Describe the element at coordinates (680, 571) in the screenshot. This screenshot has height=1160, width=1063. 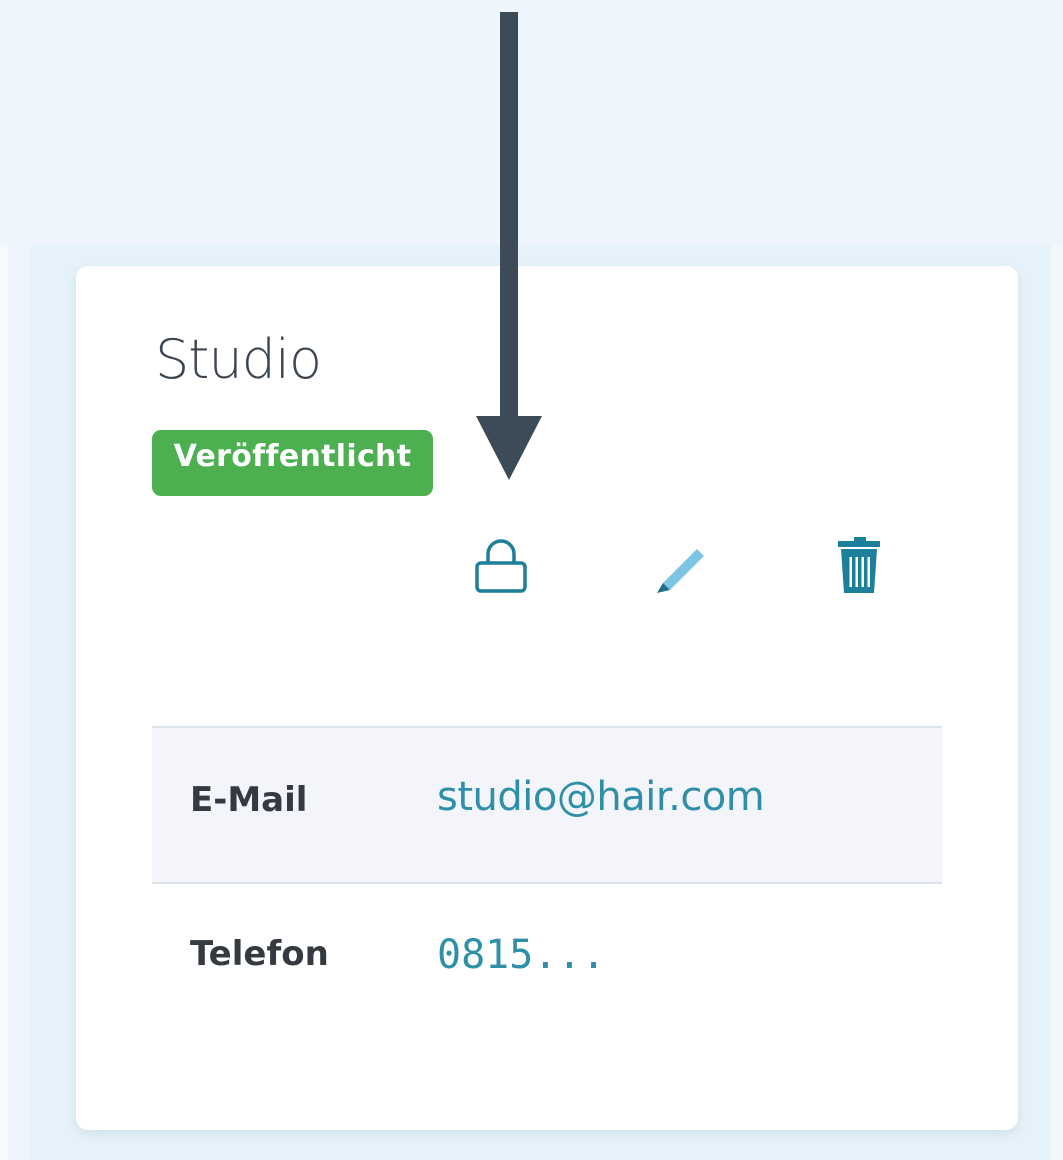
I see `pencil-icon` at that location.